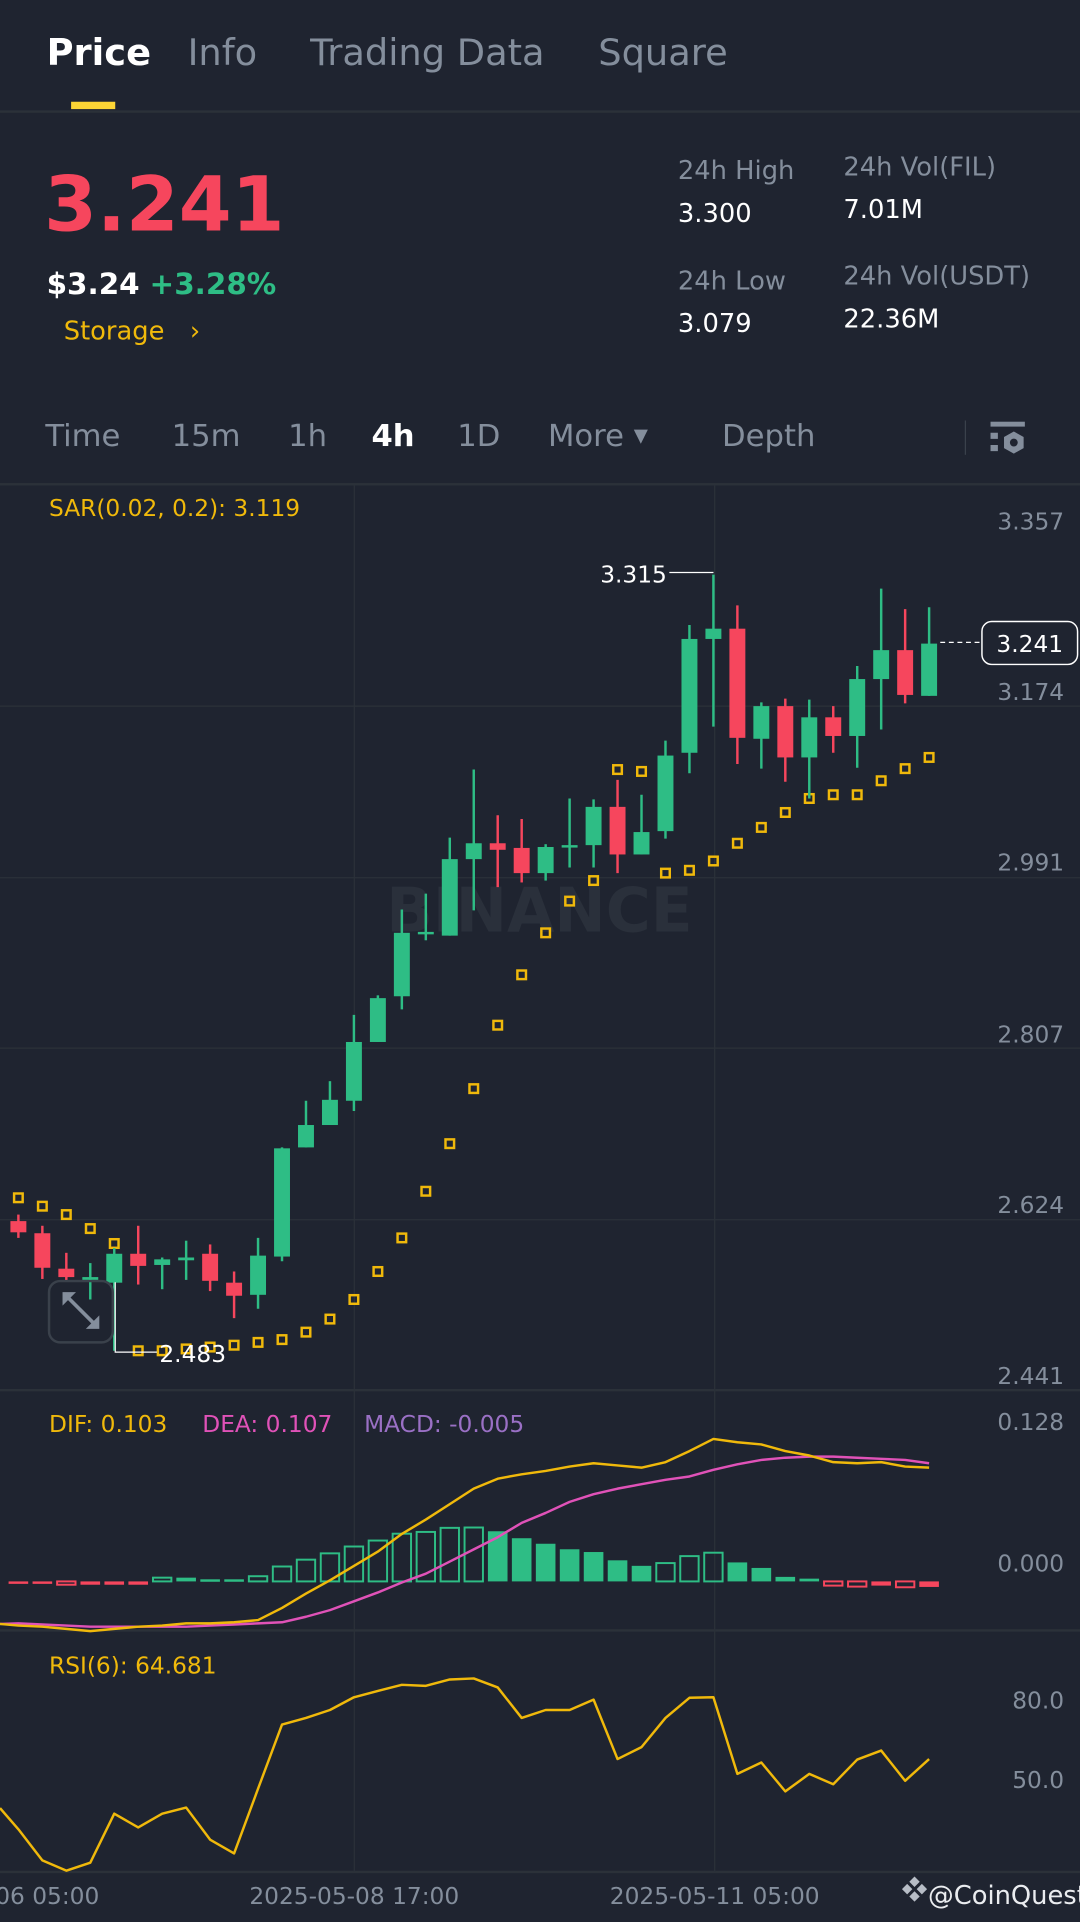 The image size is (1080, 1922). Describe the element at coordinates (49, 1896) in the screenshot. I see `time-axis-label: 06 05:00` at that location.